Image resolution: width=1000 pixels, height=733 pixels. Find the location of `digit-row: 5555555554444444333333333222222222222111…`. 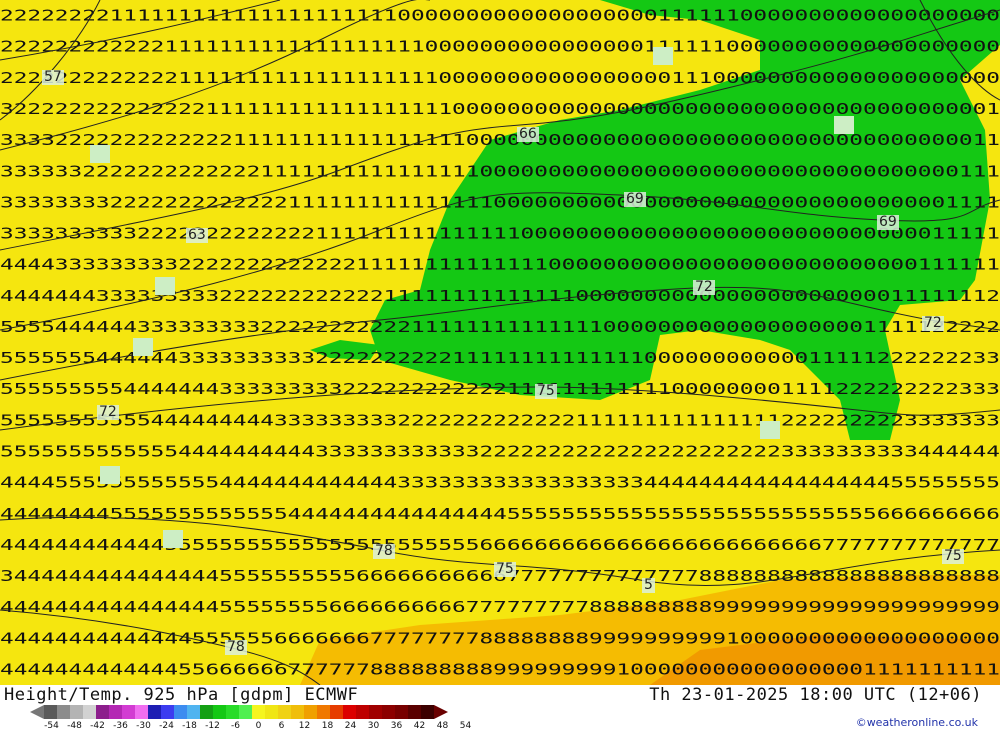

digit-row: 5555555554444444333333333222222222222111… is located at coordinates (500, 389).